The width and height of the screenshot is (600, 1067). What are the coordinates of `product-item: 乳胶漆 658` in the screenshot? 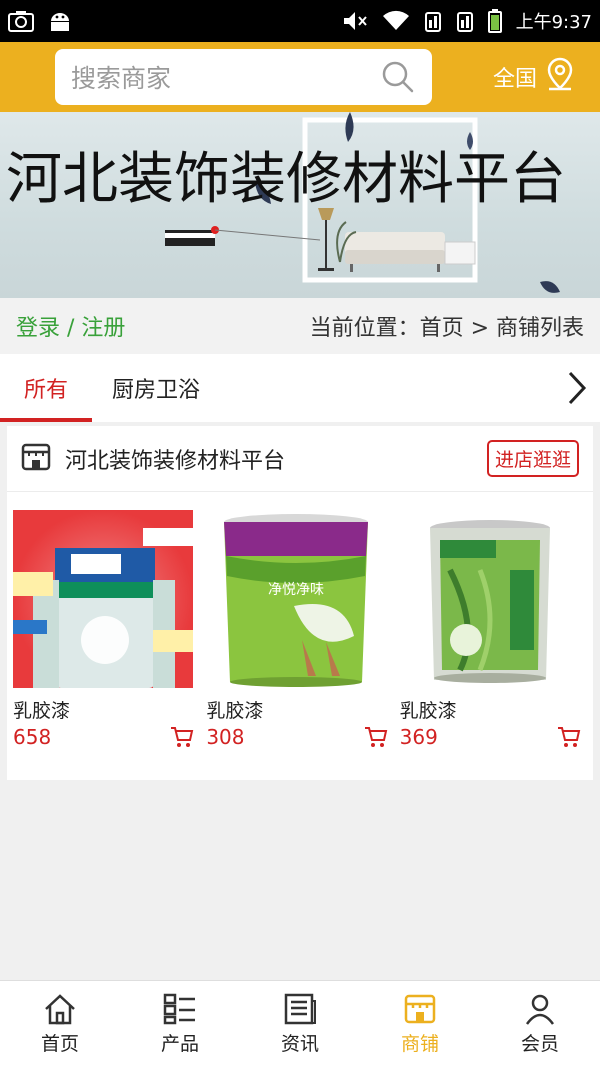 It's located at (109, 629).